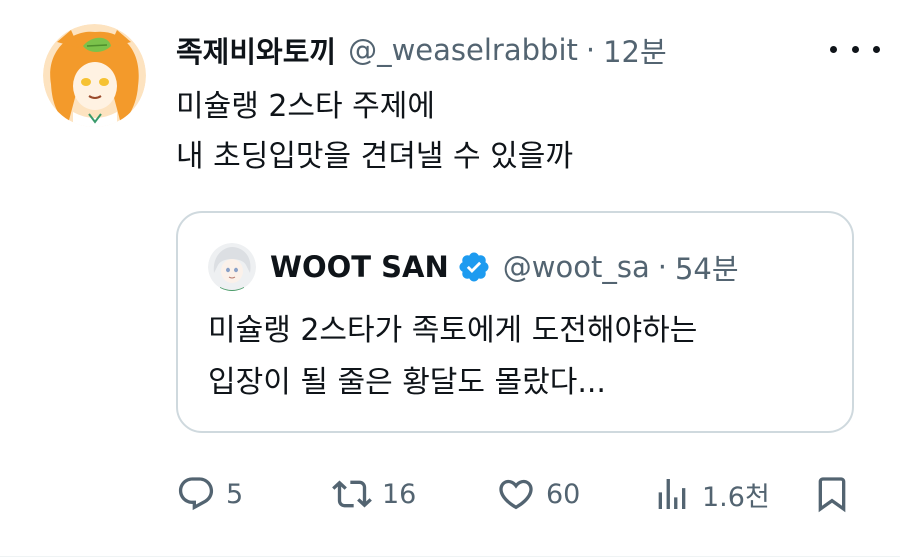  I want to click on views-icon, so click(672, 494).